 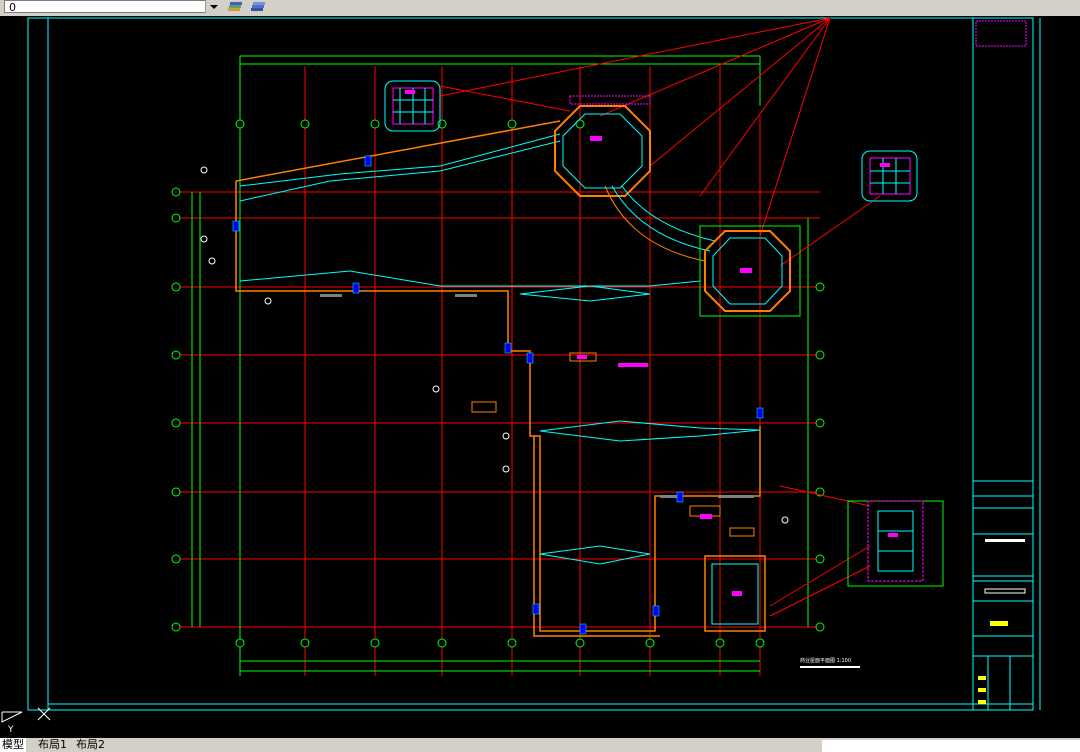 I want to click on tab-model: 模型, so click(x=13, y=745).